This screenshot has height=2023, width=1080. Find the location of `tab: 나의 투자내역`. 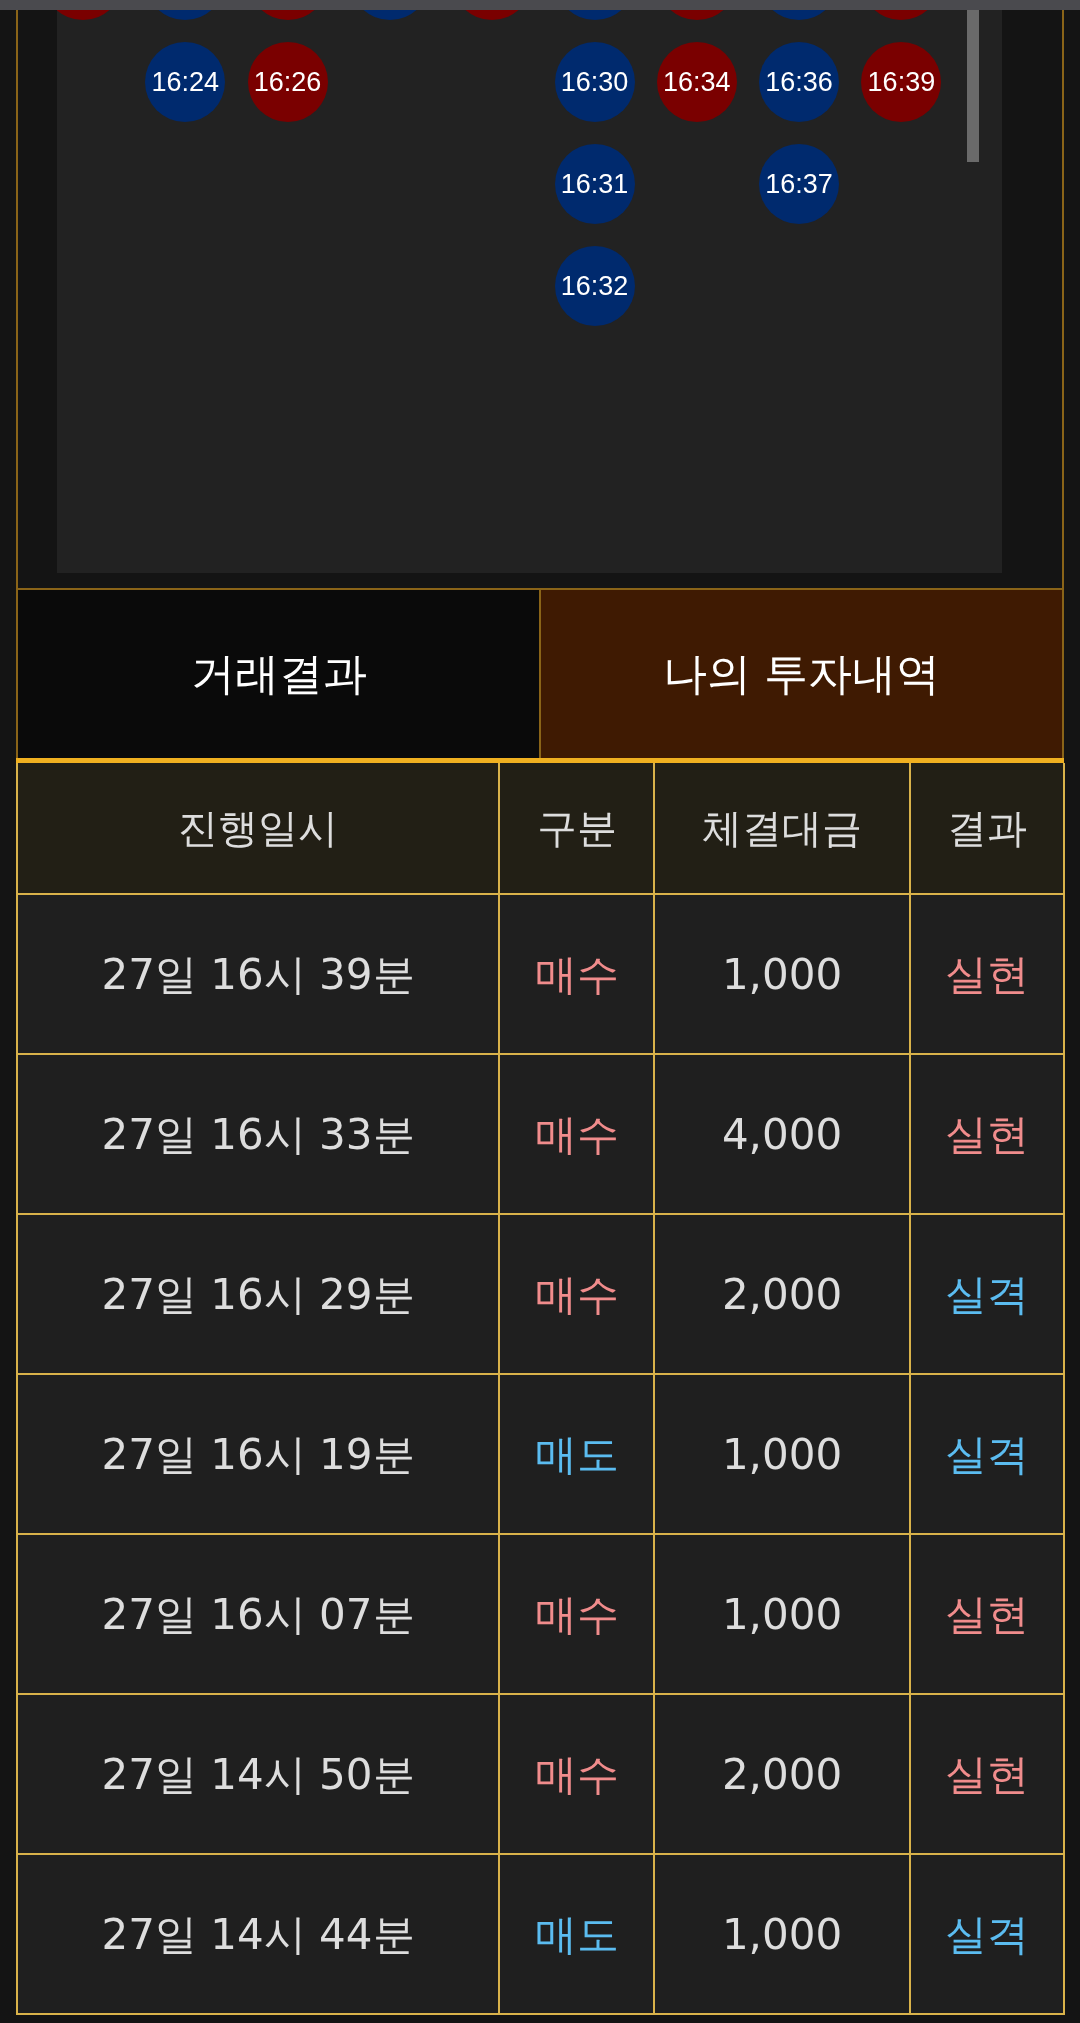

tab: 나의 투자내역 is located at coordinates (800, 674).